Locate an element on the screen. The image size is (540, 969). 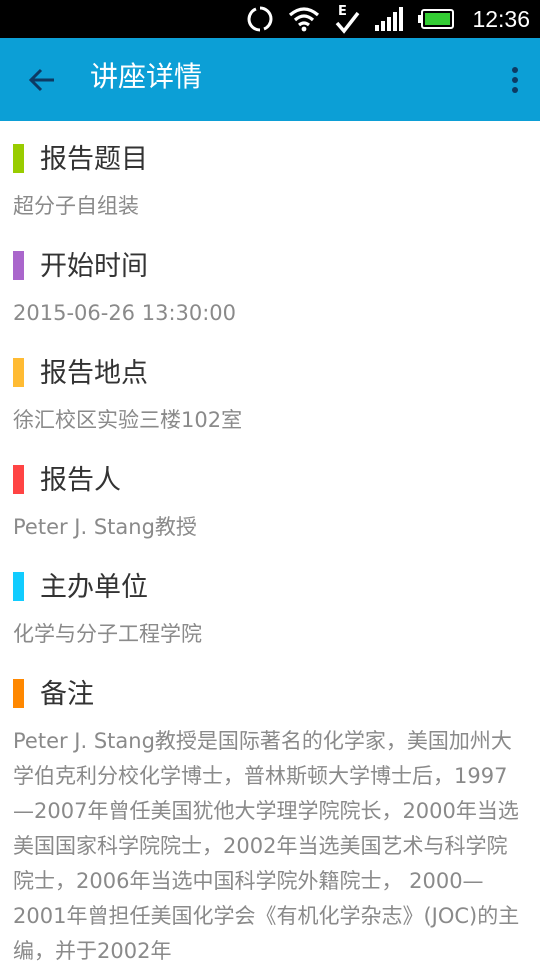
section-title: 报告人 is located at coordinates (80, 480).